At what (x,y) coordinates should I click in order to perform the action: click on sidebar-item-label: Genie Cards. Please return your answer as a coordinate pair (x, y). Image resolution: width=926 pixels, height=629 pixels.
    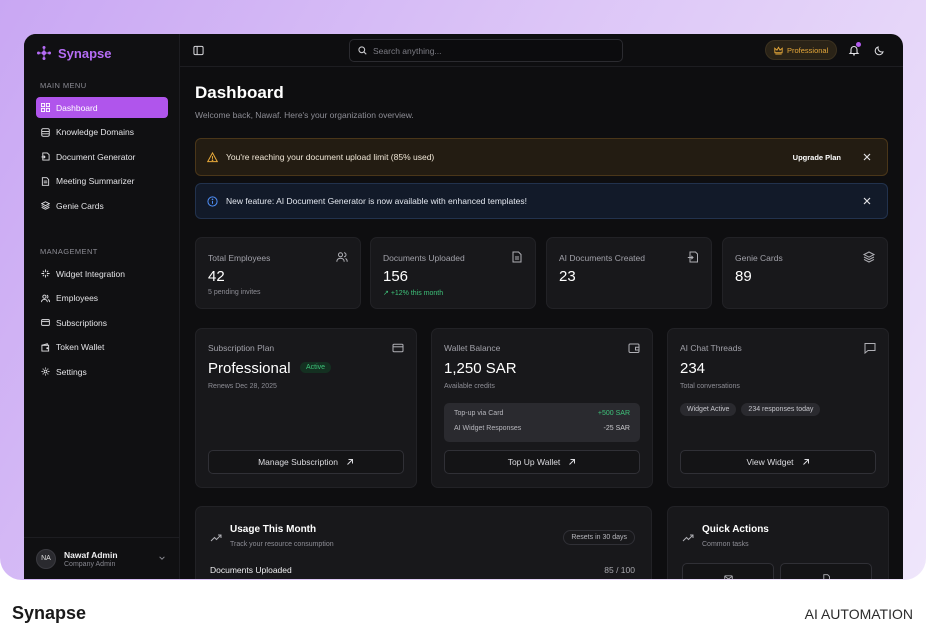
    Looking at the image, I should click on (80, 205).